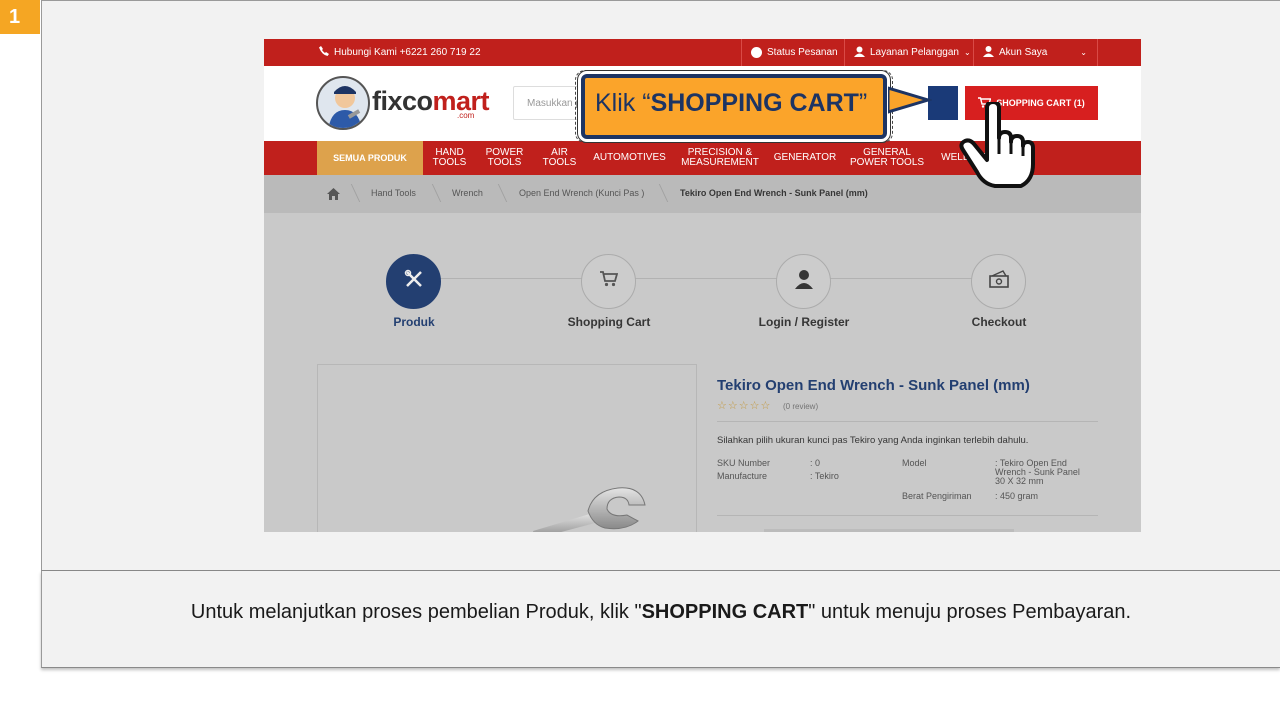  Describe the element at coordinates (1023, 52) in the screenshot. I see `akun-saya-label: Akun Saya` at that location.